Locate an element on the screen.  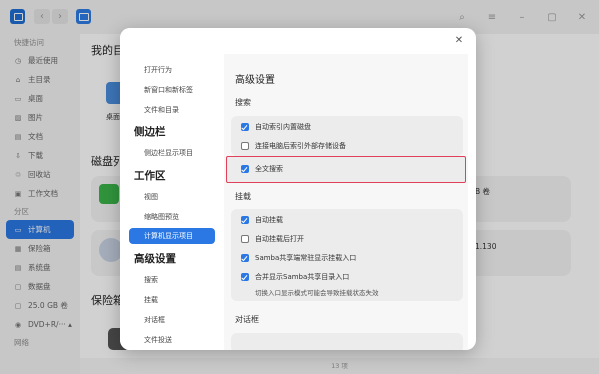
mount-warning-note: 切换入口显示模式可能会导致挂载状态失效 is located at coordinates (317, 293).